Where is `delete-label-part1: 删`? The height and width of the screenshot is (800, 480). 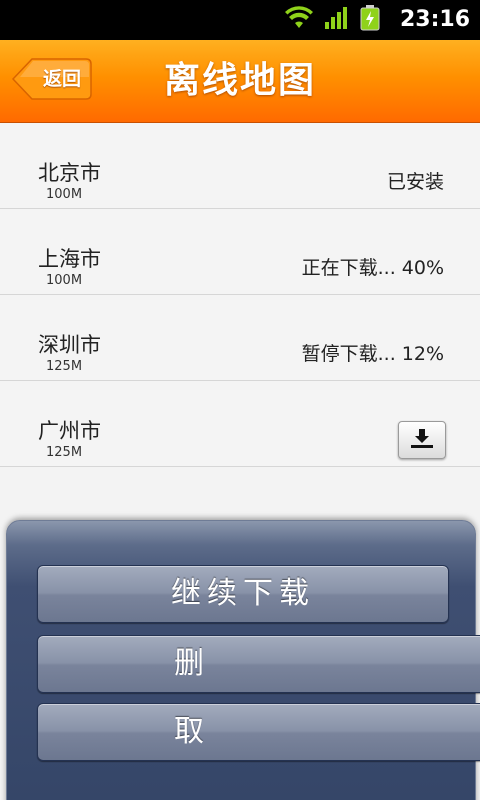
delete-label-part1: 删 is located at coordinates (189, 663).